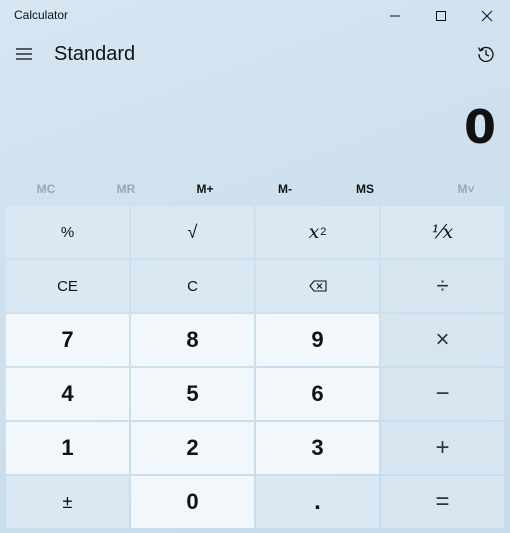  I want to click on hamburger-menu-icon, so click(24, 54).